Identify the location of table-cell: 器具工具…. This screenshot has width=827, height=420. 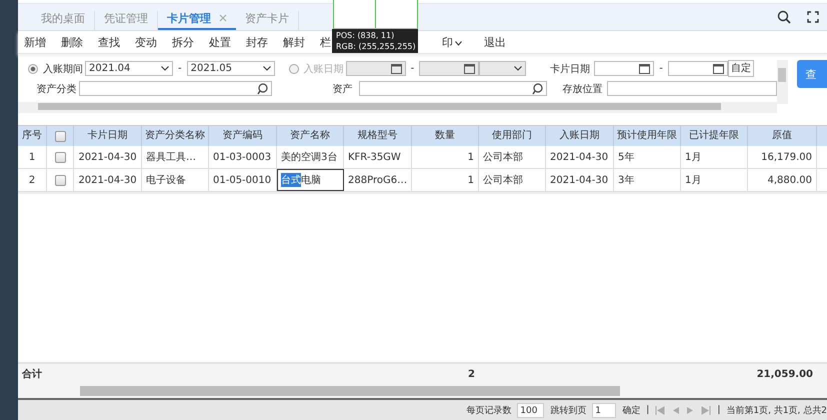
(175, 157).